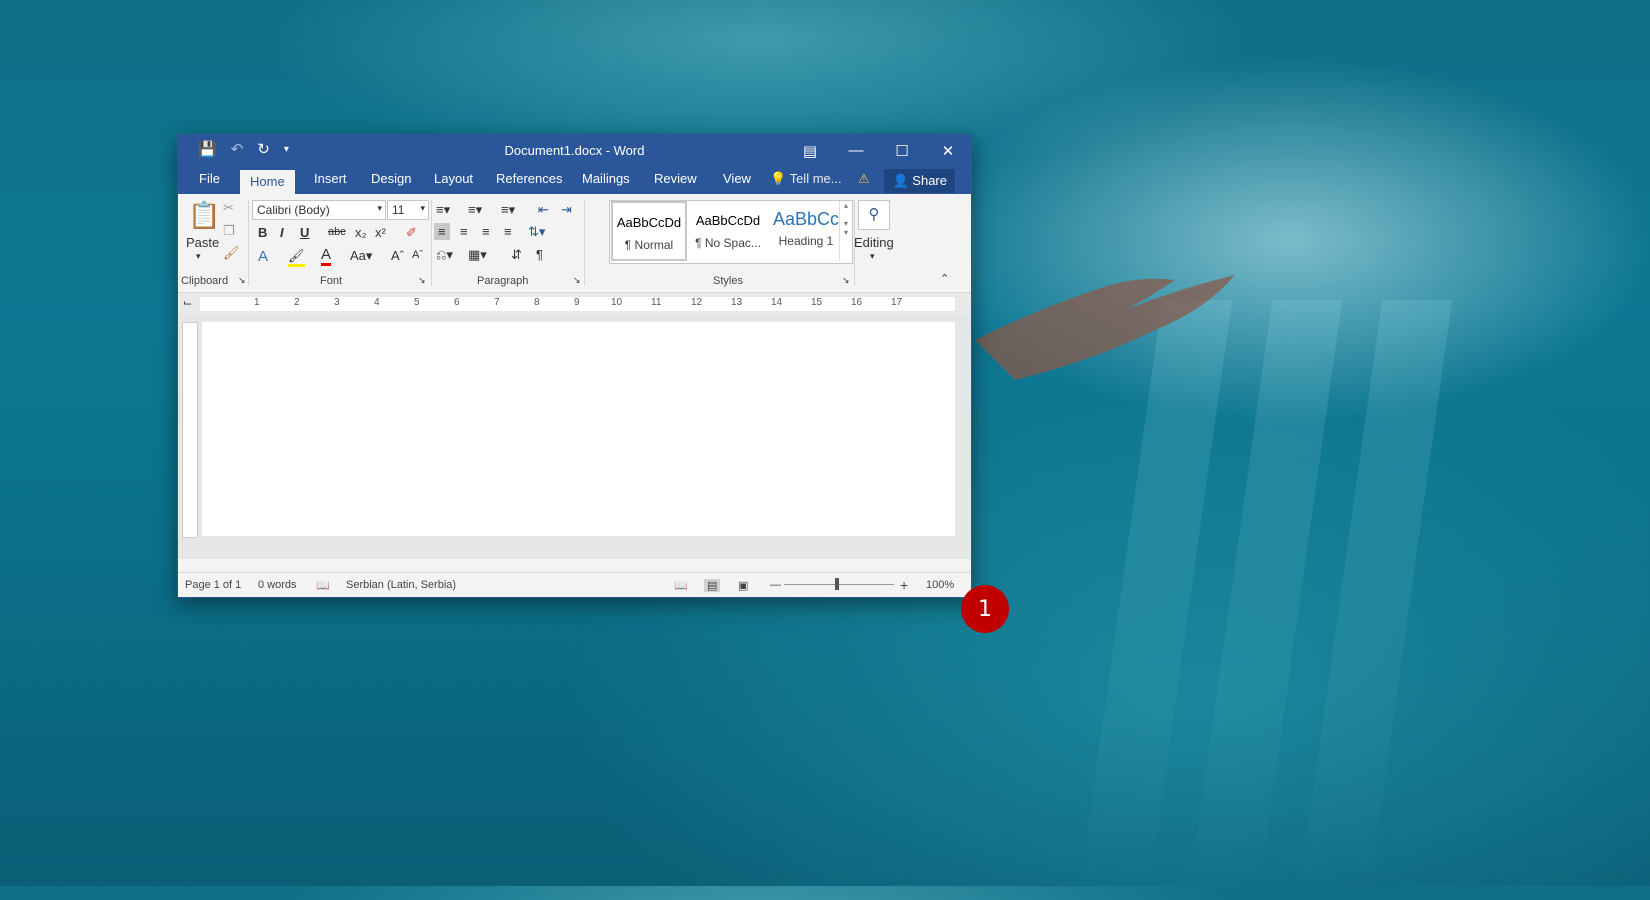 This screenshot has width=1650, height=900. Describe the element at coordinates (681, 585) in the screenshot. I see `read-mode-icon: 📖` at that location.